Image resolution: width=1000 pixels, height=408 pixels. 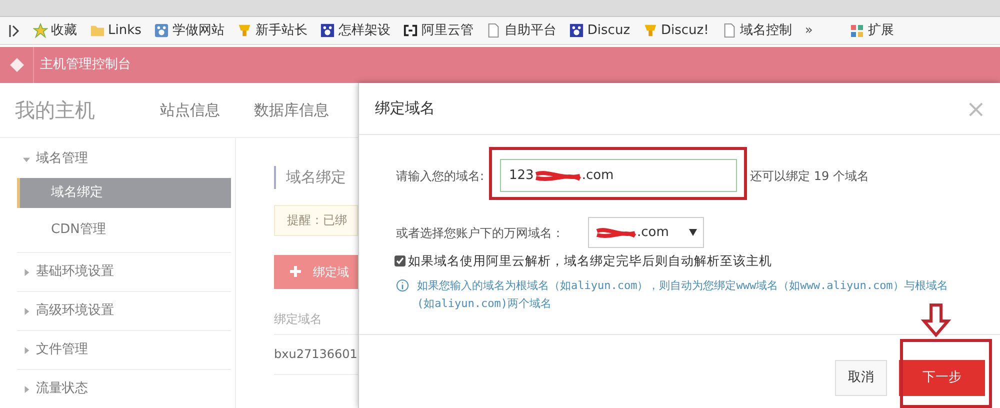 I want to click on sidebar-group: 流量状态, so click(x=124, y=389).